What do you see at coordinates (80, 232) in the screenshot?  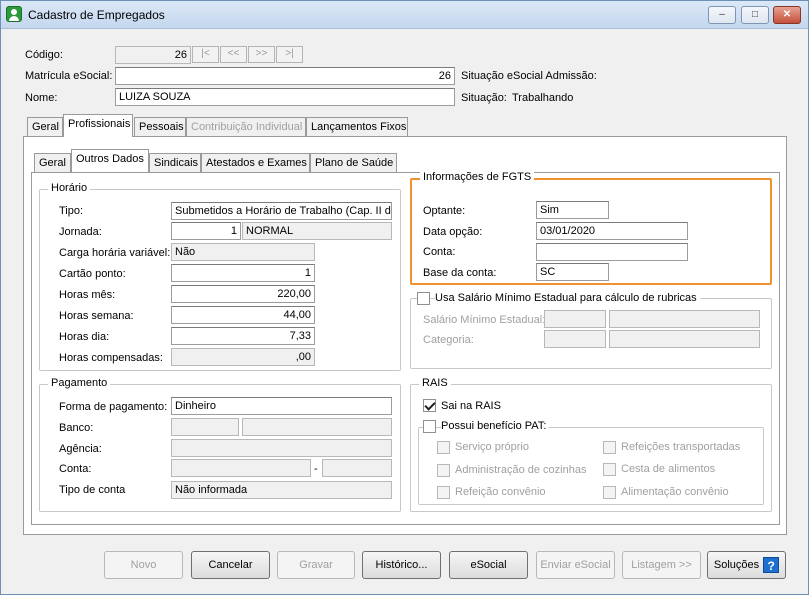 I see `jornada-label: Jornada:` at bounding box center [80, 232].